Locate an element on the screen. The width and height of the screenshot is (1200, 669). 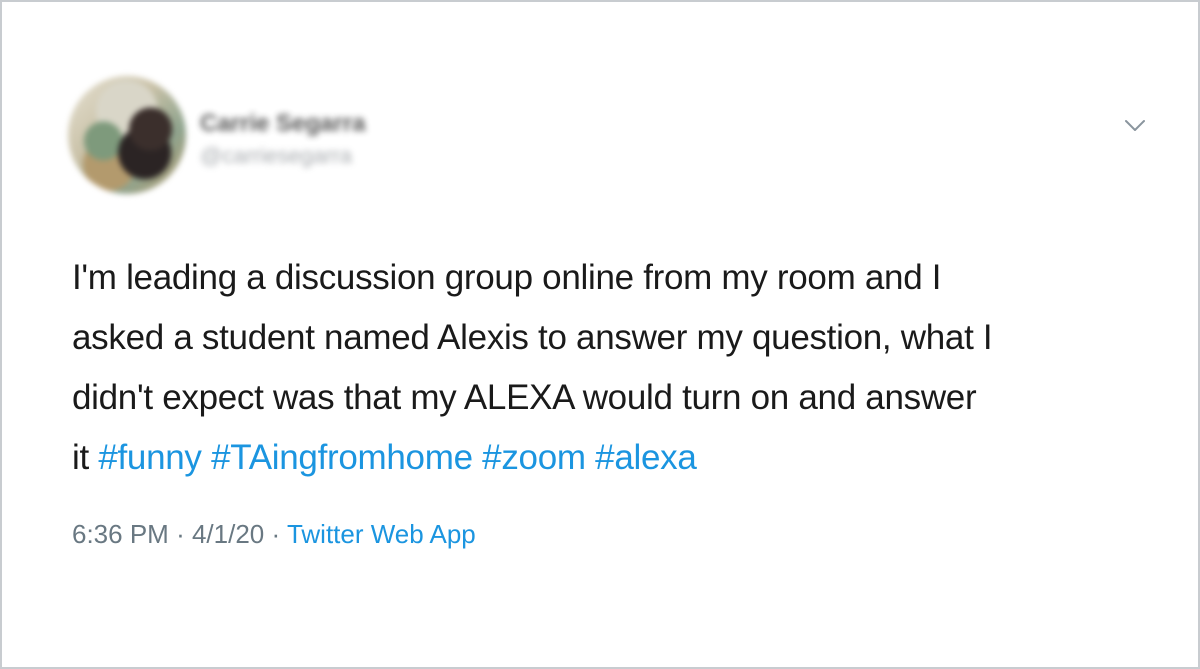
avatar is located at coordinates (127, 135).